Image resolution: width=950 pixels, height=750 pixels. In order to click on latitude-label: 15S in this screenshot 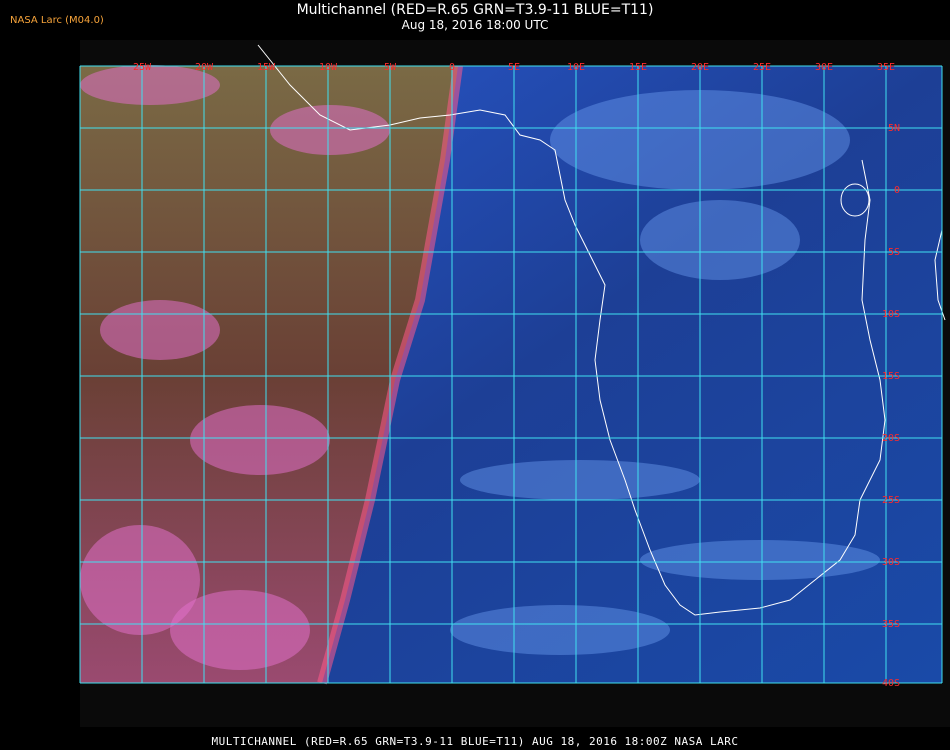, I will do `click(891, 376)`.